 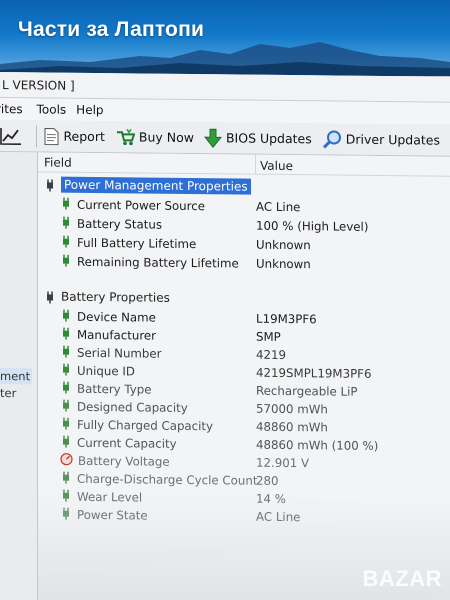 I want to click on desktop-background: Части за Лаптопи, so click(x=225, y=38).